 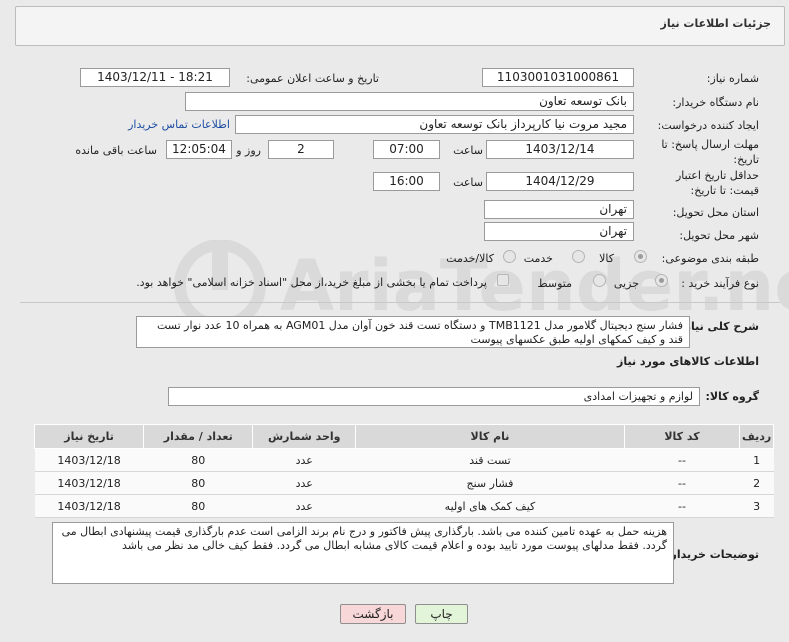 I want to click on buyer-label: نام دستگاه خریدار:, so click(x=715, y=102).